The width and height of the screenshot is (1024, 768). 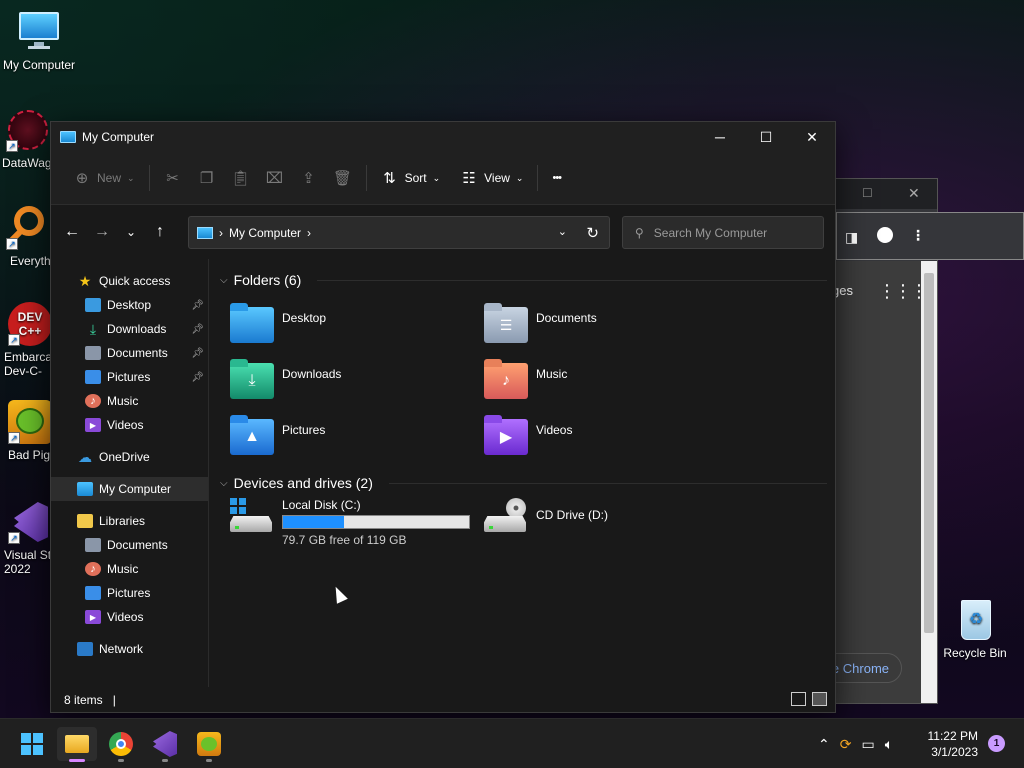 What do you see at coordinates (129, 545) in the screenshot?
I see `sidebar-item-library-documents: Documents` at bounding box center [129, 545].